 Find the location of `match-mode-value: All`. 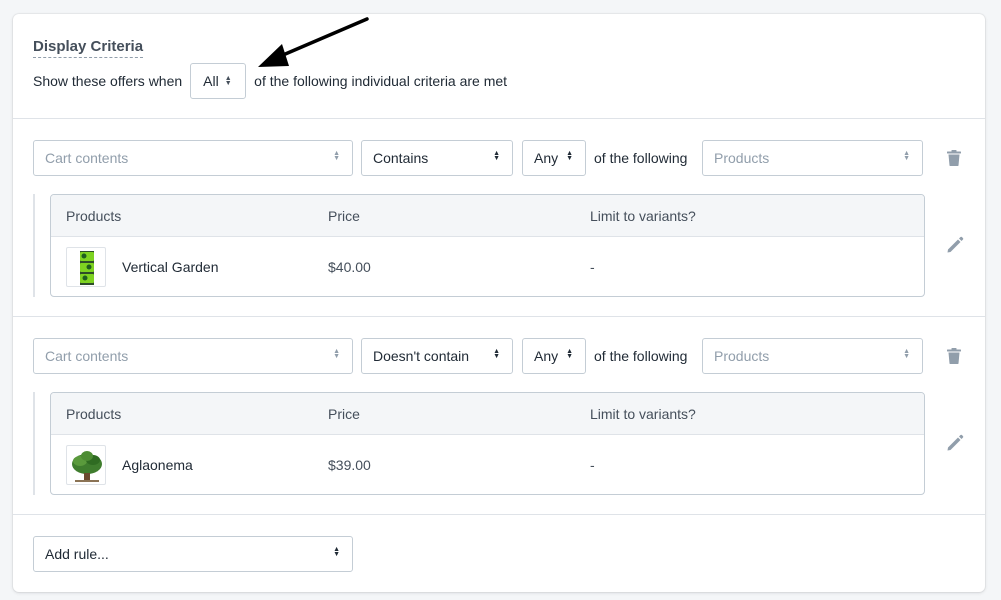

match-mode-value: All is located at coordinates (211, 81).